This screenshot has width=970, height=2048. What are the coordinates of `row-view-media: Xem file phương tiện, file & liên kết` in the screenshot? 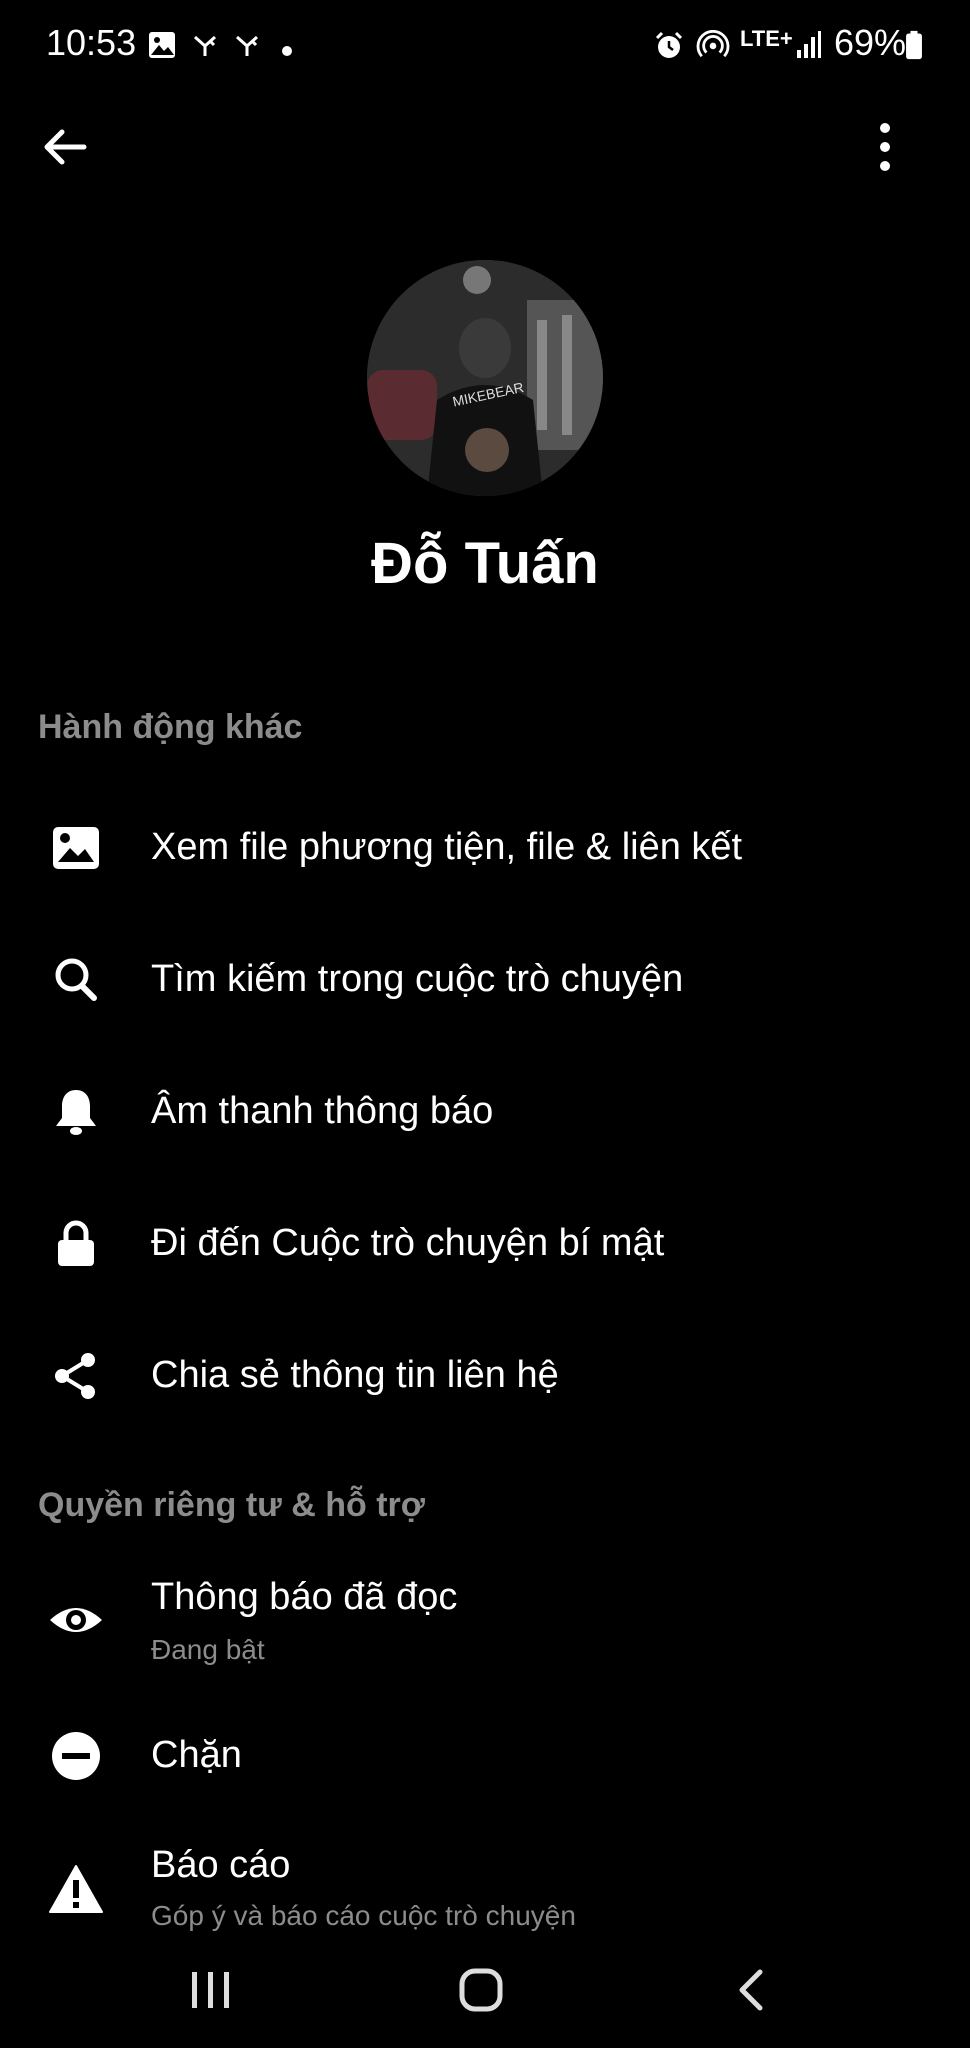 It's located at (485, 848).